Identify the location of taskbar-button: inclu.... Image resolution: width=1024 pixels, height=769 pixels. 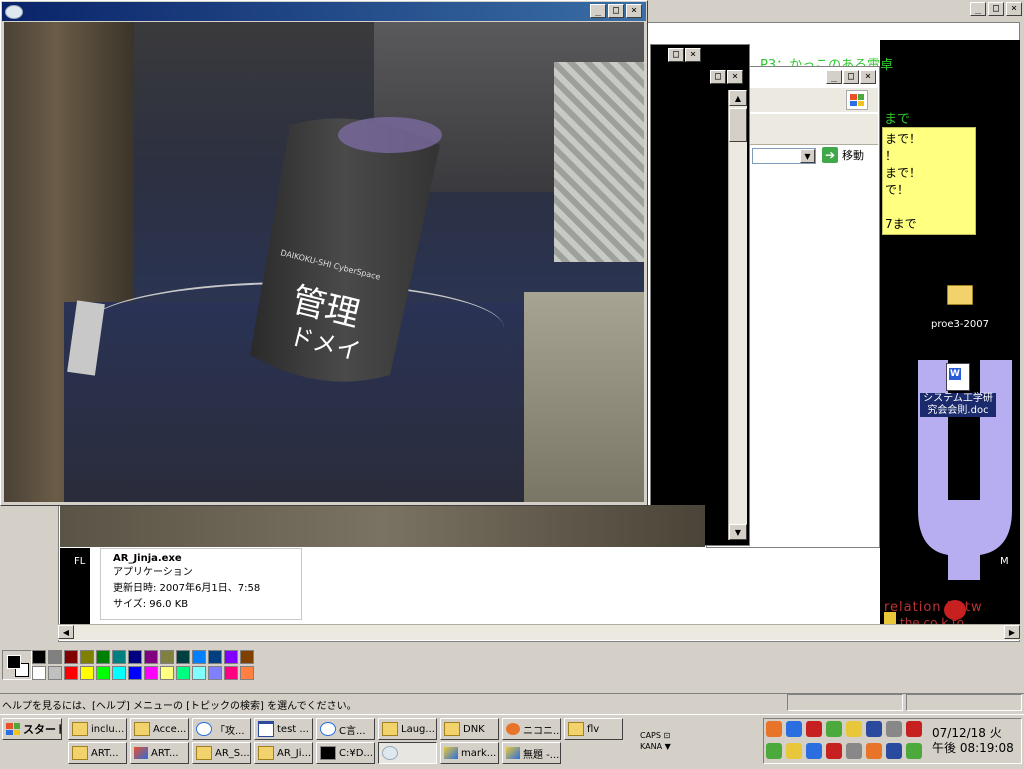
(97, 729).